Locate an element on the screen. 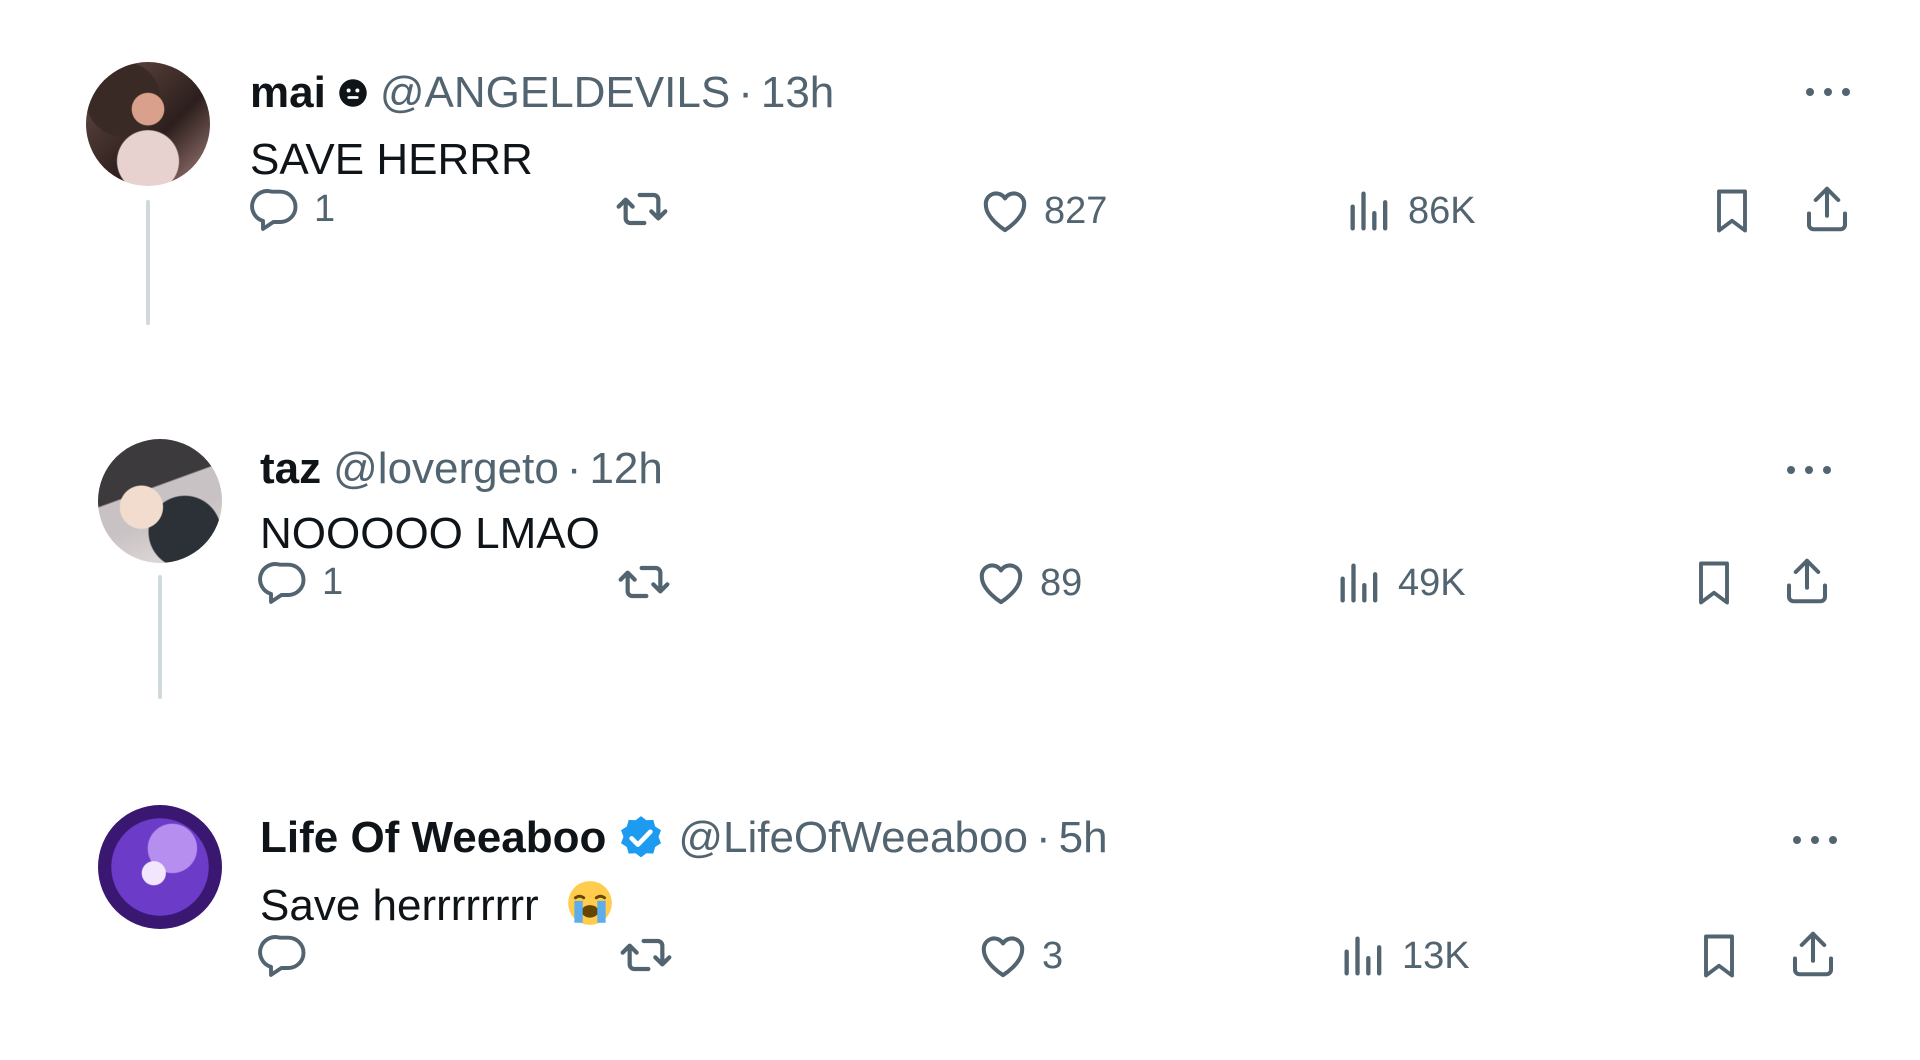 The image size is (1920, 1060). face-emoji-icon is located at coordinates (353, 93).